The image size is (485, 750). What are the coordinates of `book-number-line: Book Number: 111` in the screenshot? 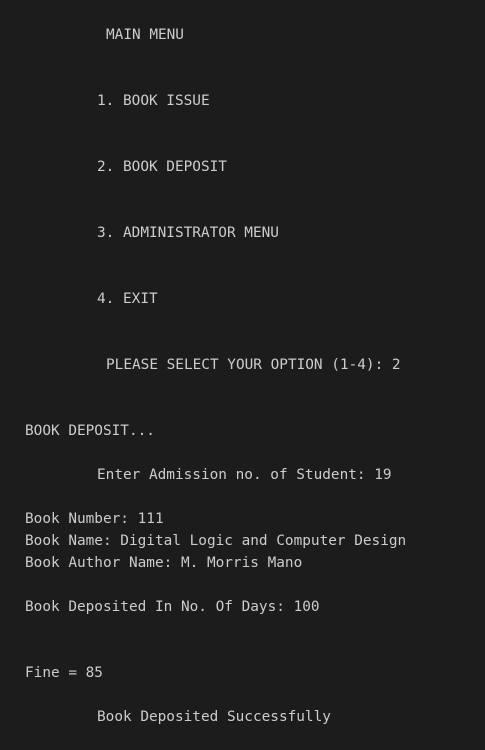 It's located at (94, 519).